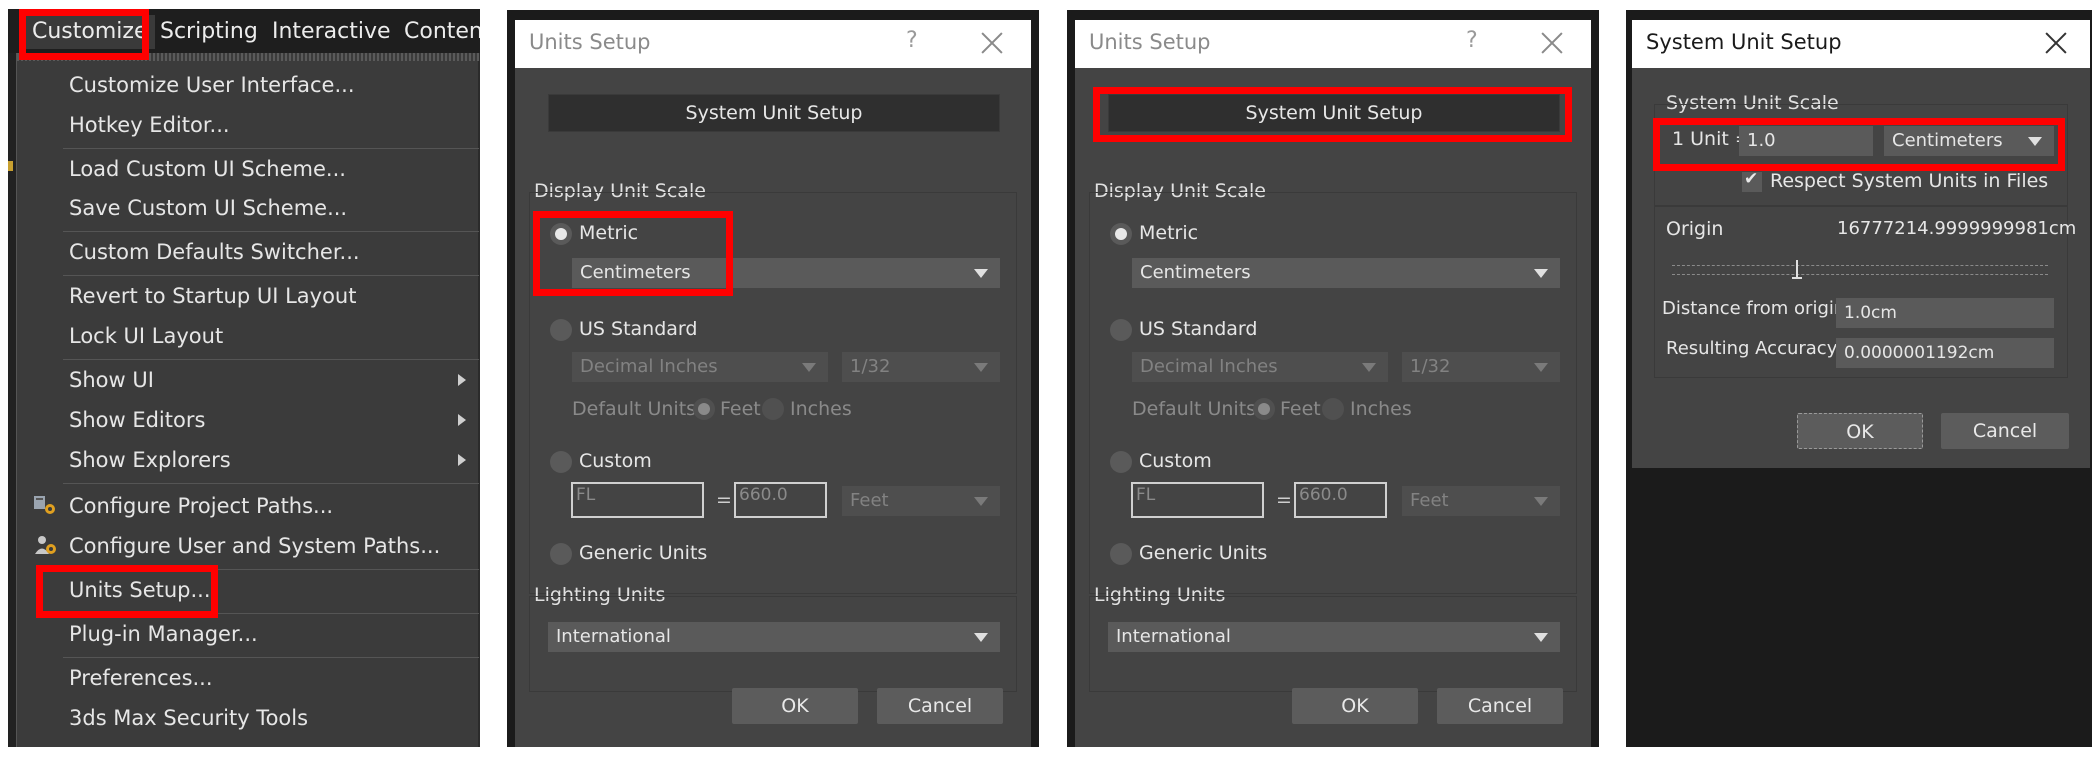 This screenshot has height=758, width=2098. I want to click on highlight-system-unit-setup, so click(1332, 114).